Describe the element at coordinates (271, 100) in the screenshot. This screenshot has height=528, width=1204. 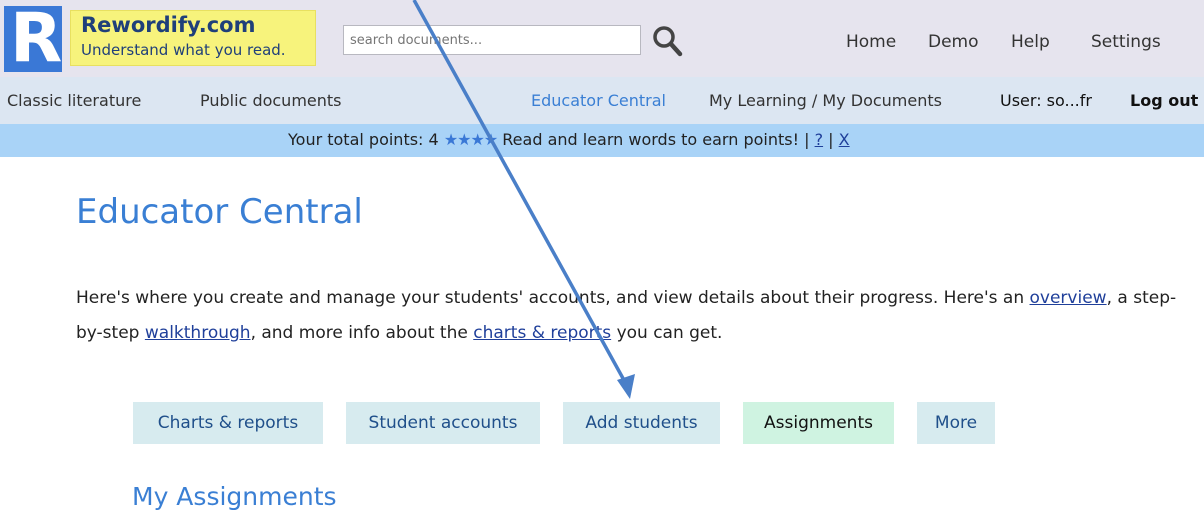
I see `nav-public-documents: Public documents` at that location.